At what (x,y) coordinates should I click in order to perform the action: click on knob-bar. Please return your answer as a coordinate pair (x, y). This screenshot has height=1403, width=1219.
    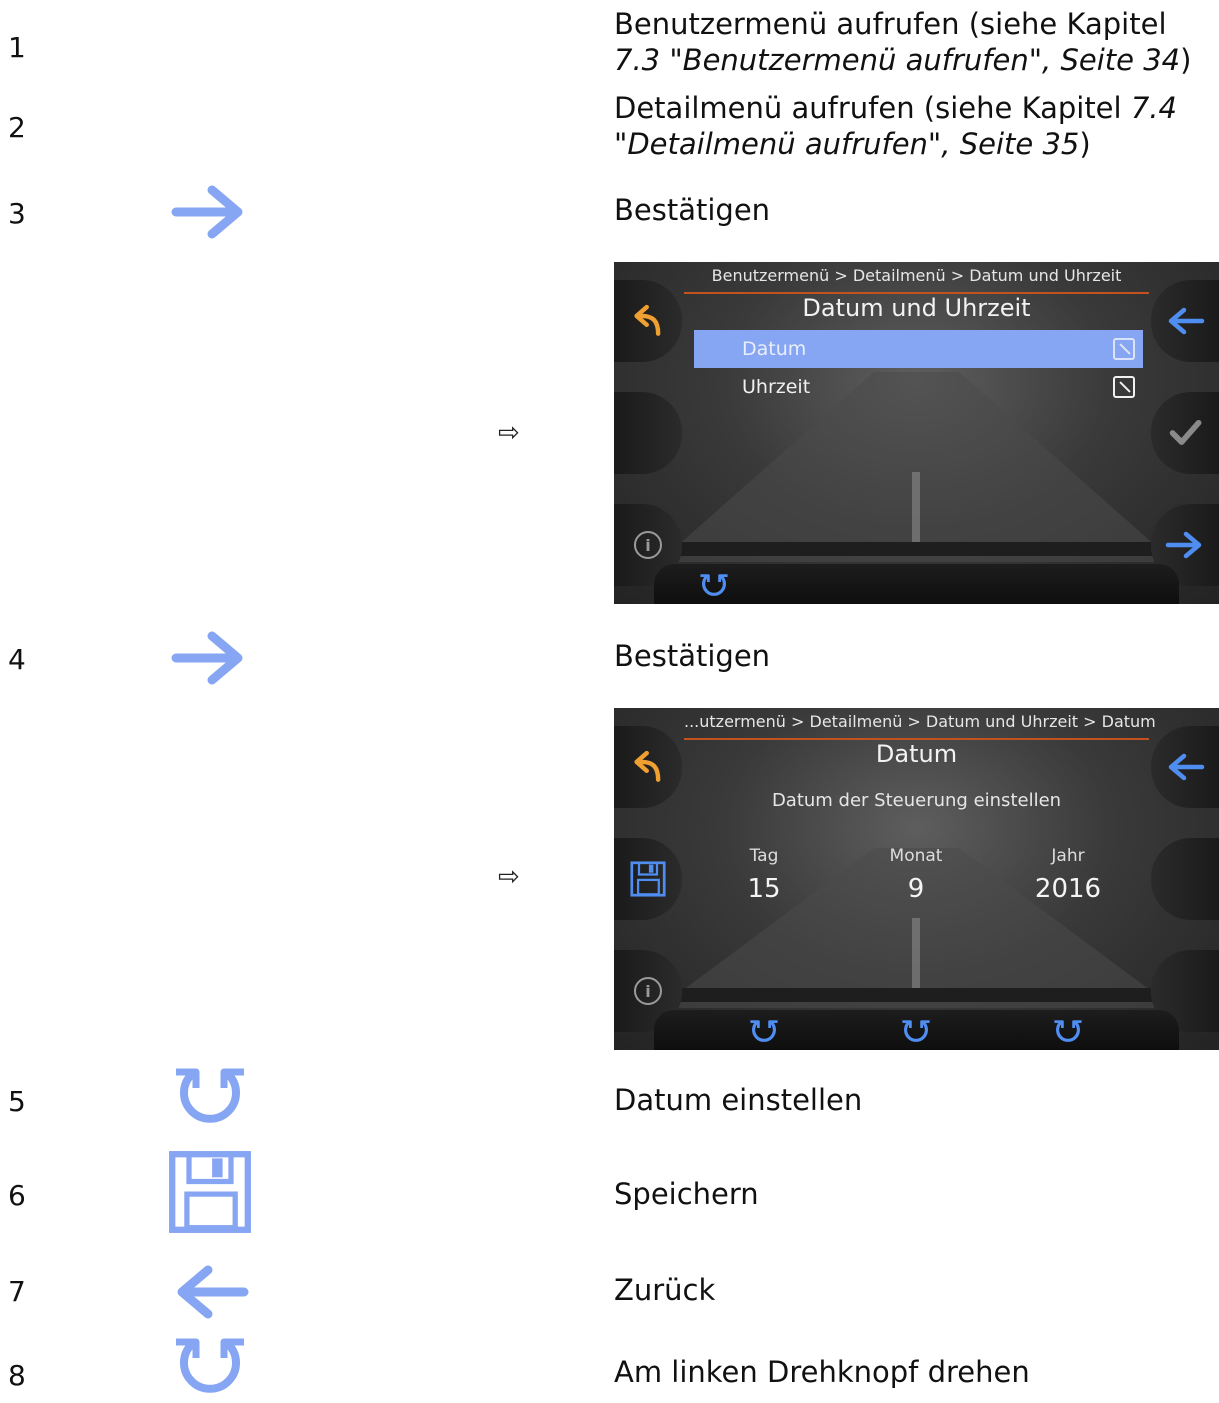
    Looking at the image, I should click on (916, 584).